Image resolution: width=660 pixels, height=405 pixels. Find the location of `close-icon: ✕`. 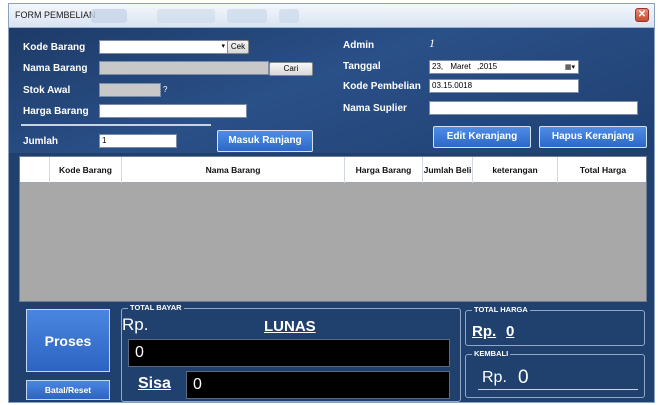

close-icon: ✕ is located at coordinates (642, 14).